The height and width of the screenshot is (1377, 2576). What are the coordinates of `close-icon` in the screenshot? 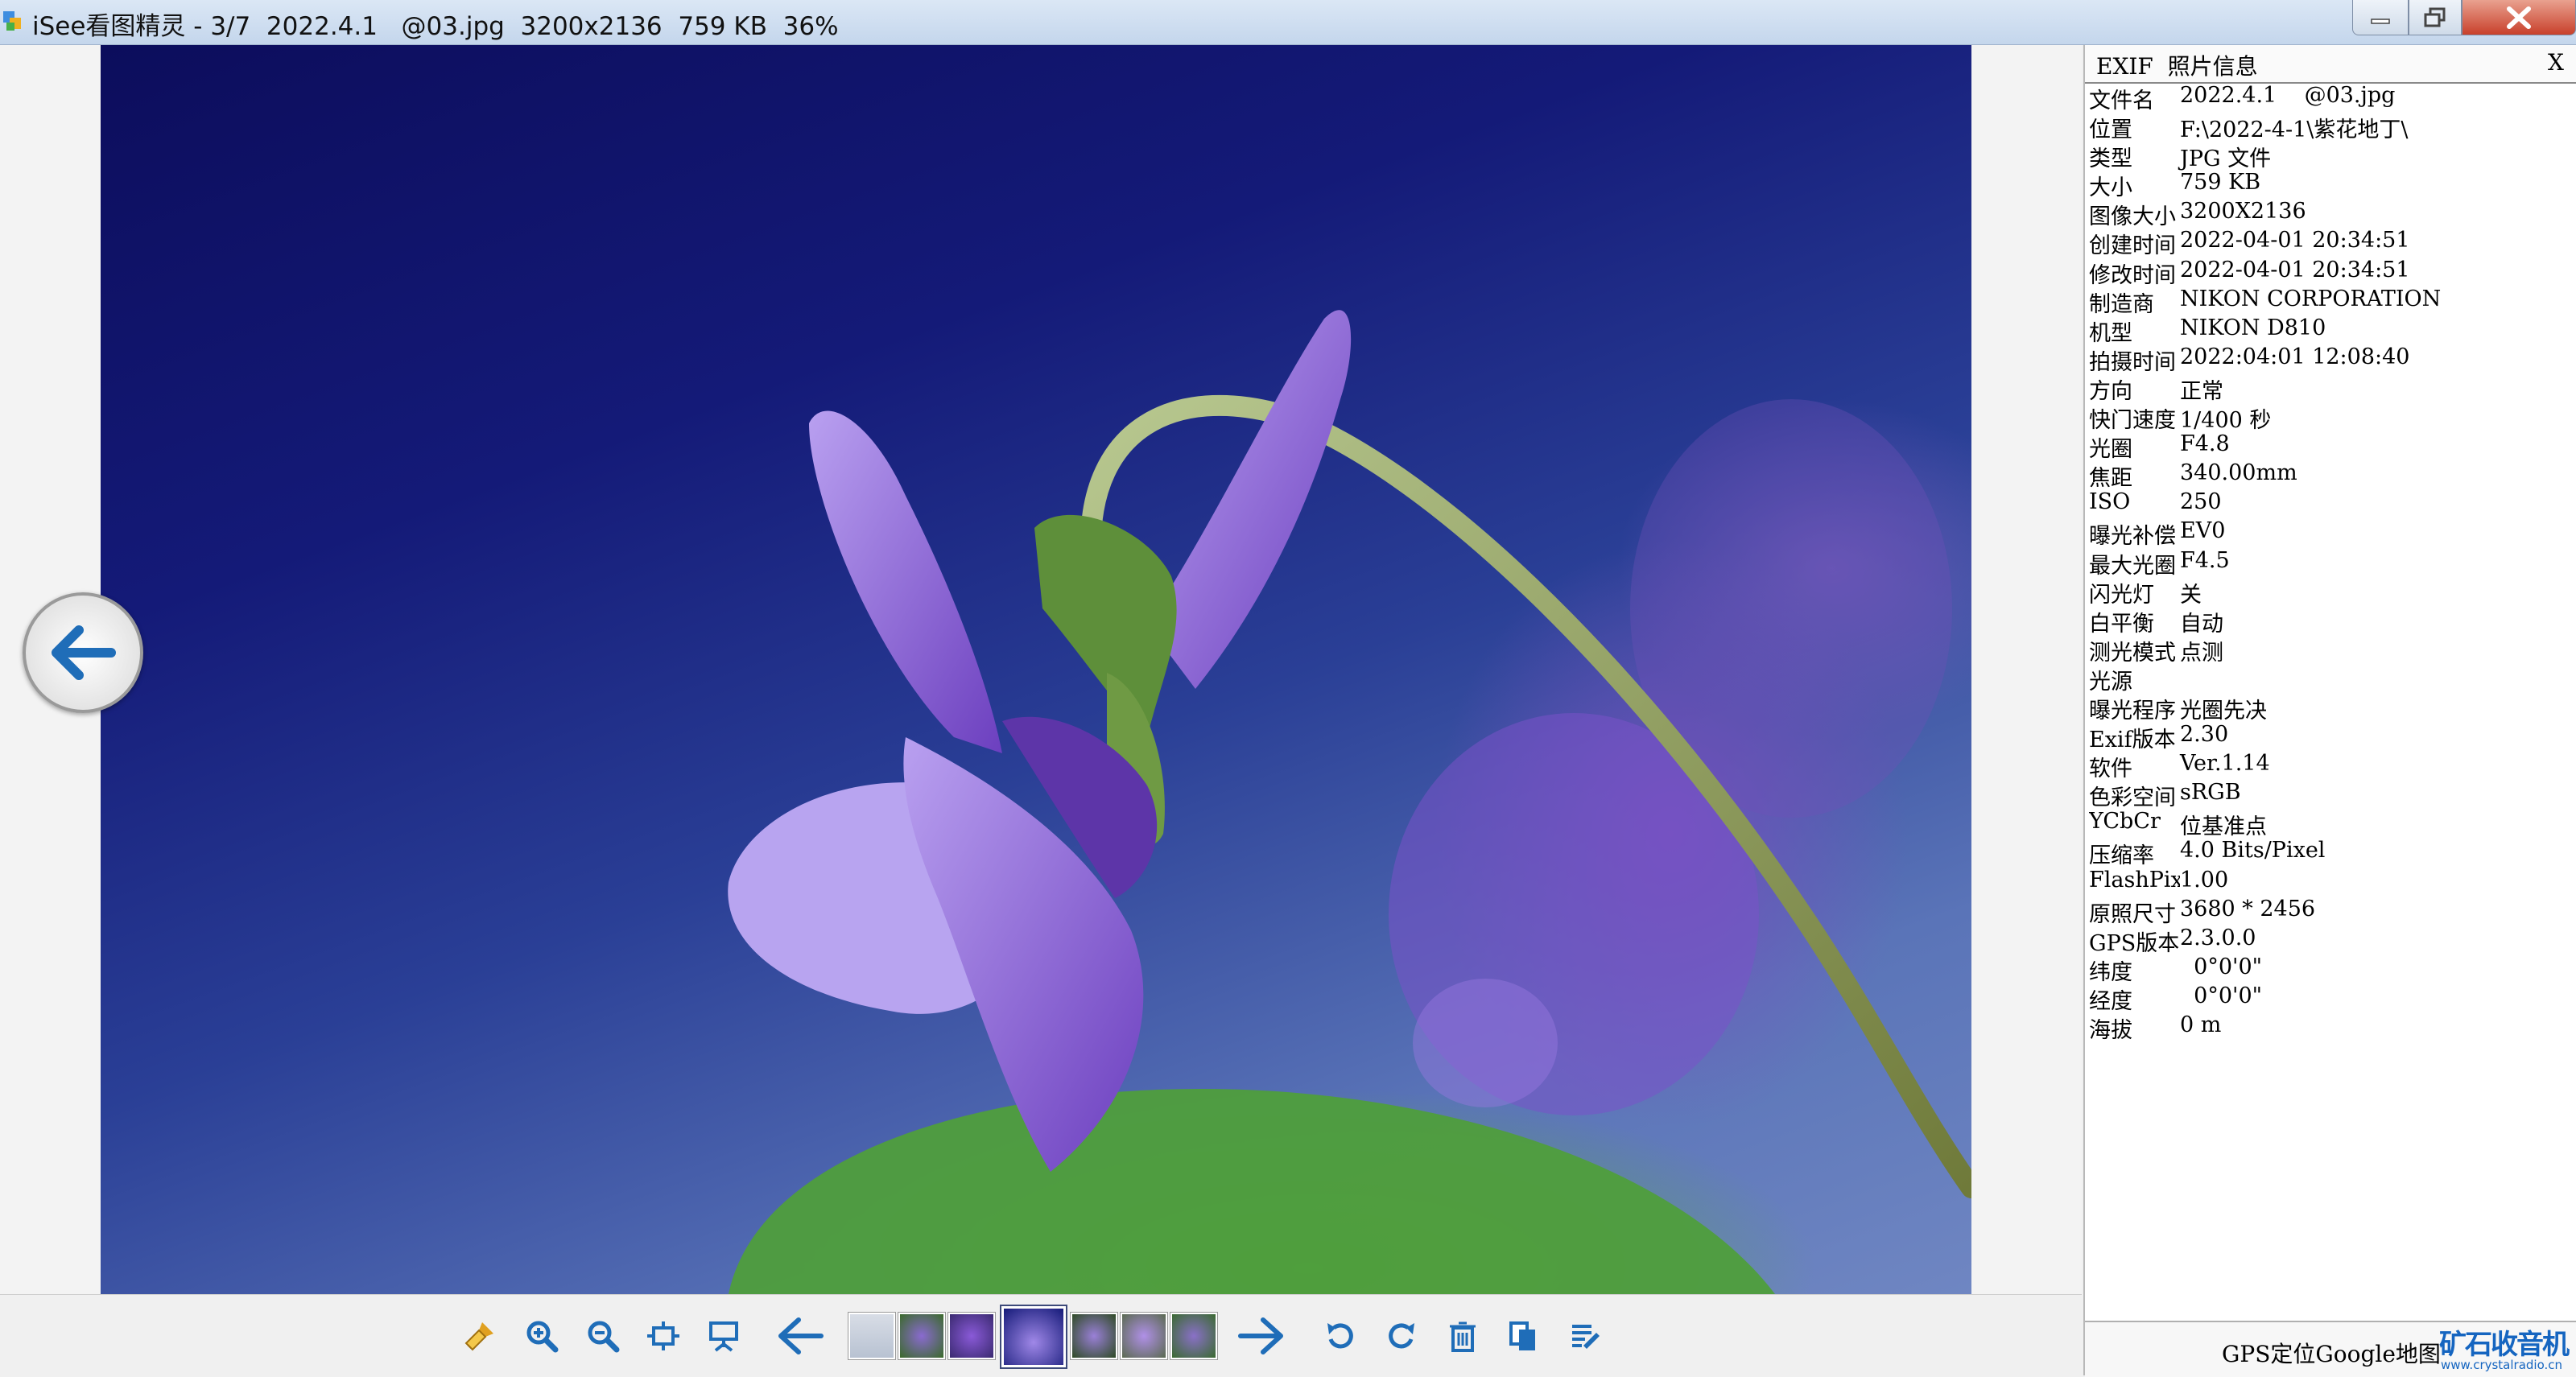 It's located at (2519, 17).